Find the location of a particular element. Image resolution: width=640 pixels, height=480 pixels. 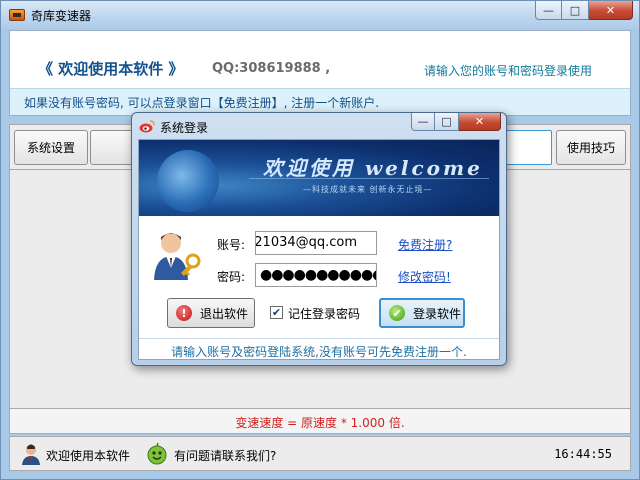

account-label: 账号: is located at coordinates (231, 245).